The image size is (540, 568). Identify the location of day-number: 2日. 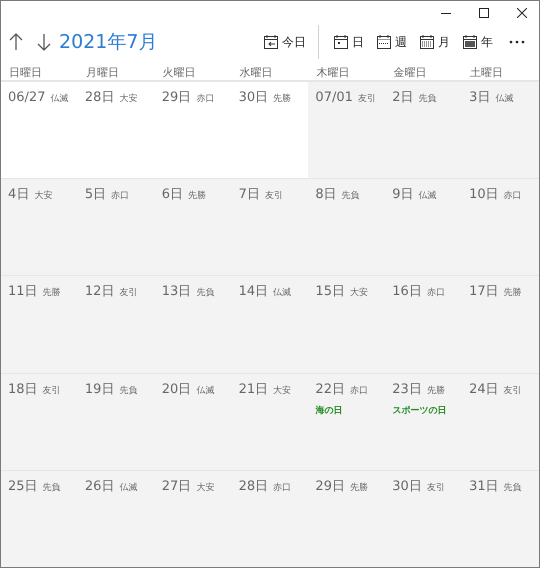
(403, 98).